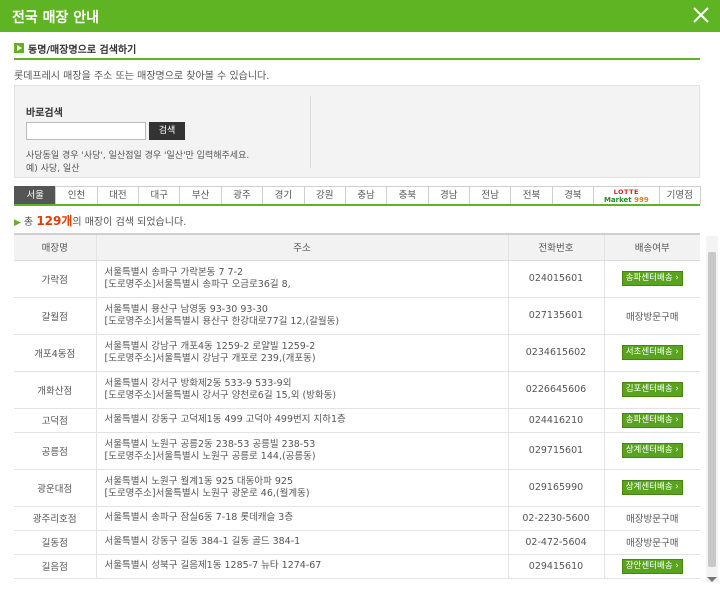 The image size is (720, 595). I want to click on close-icon, so click(701, 15).